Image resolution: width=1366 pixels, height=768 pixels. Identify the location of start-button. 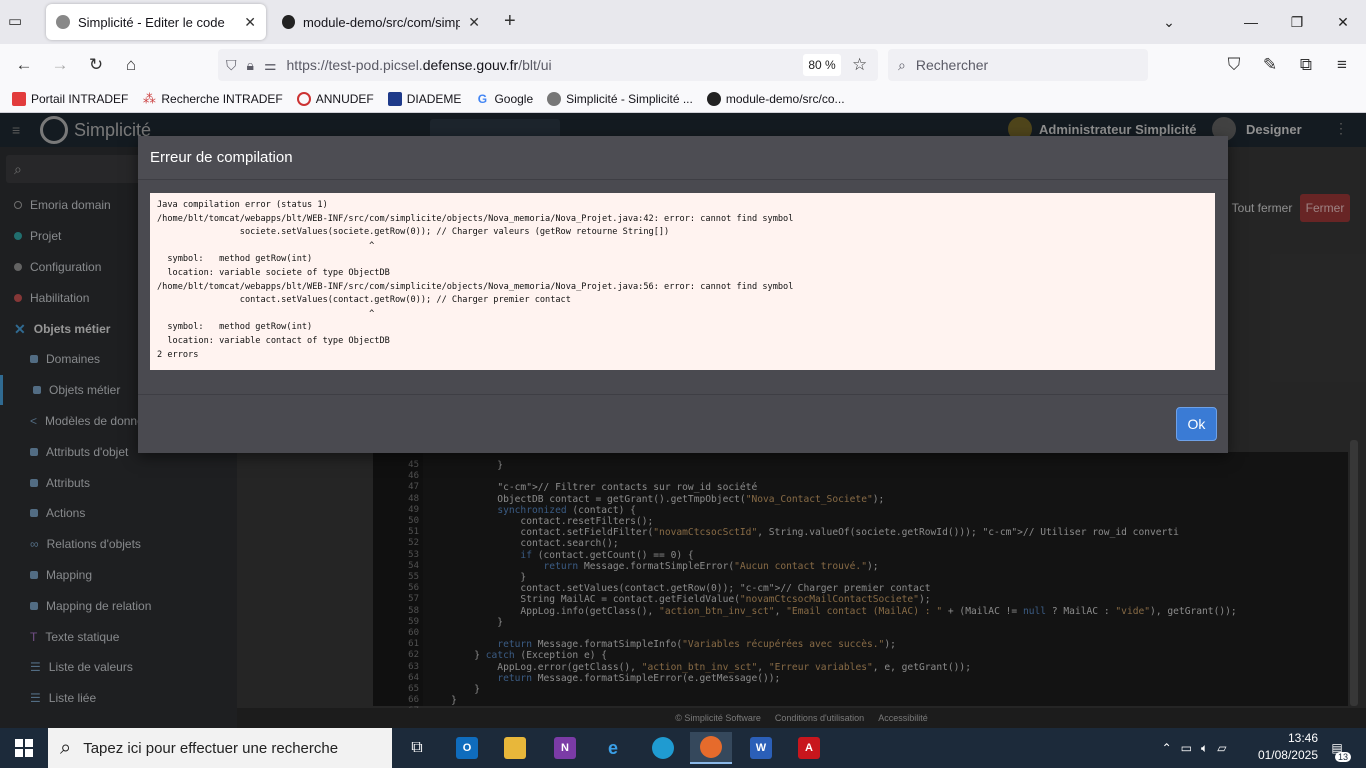
(24, 748).